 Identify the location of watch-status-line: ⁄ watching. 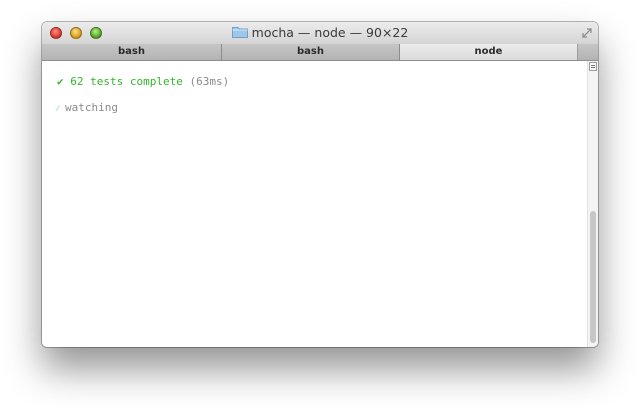
(87, 107).